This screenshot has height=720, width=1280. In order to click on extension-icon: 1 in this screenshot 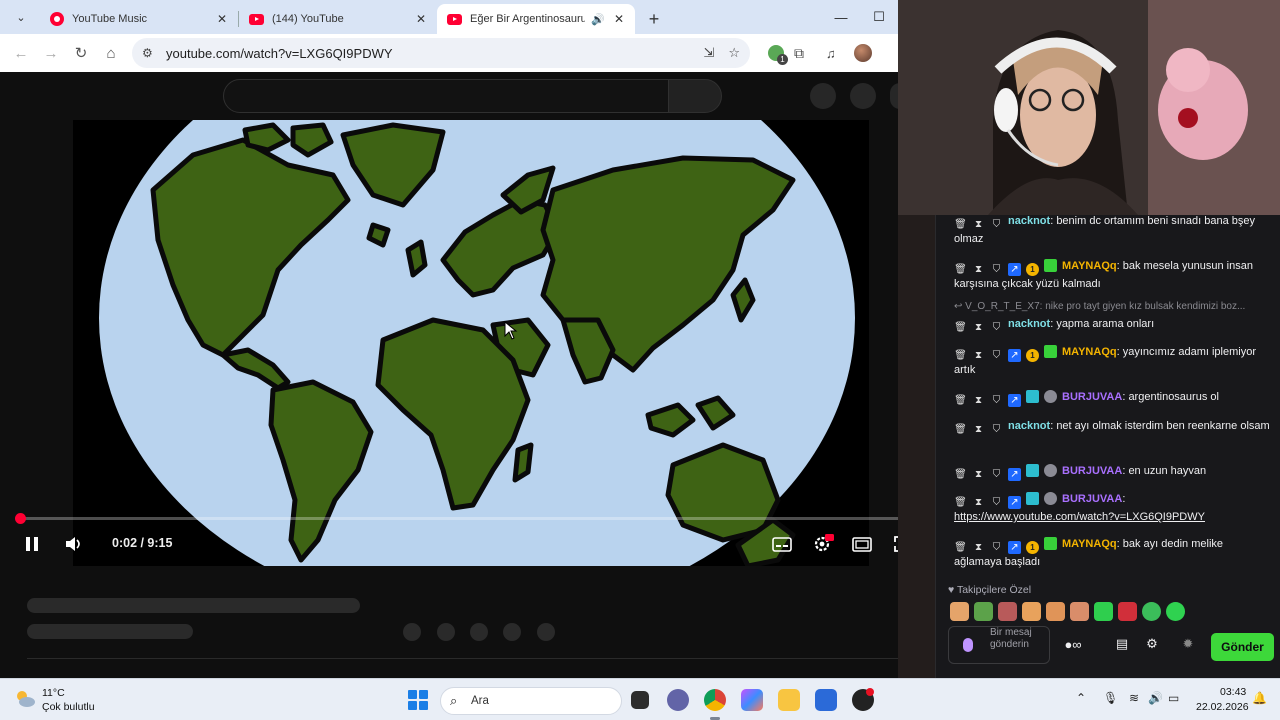, I will do `click(778, 55)`.